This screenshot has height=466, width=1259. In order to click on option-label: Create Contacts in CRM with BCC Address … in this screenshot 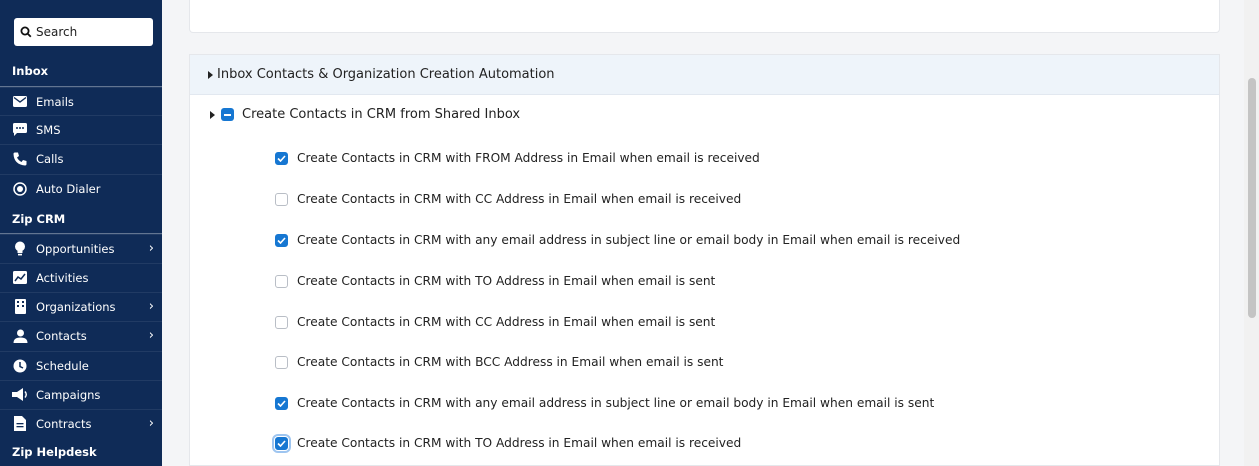, I will do `click(510, 362)`.